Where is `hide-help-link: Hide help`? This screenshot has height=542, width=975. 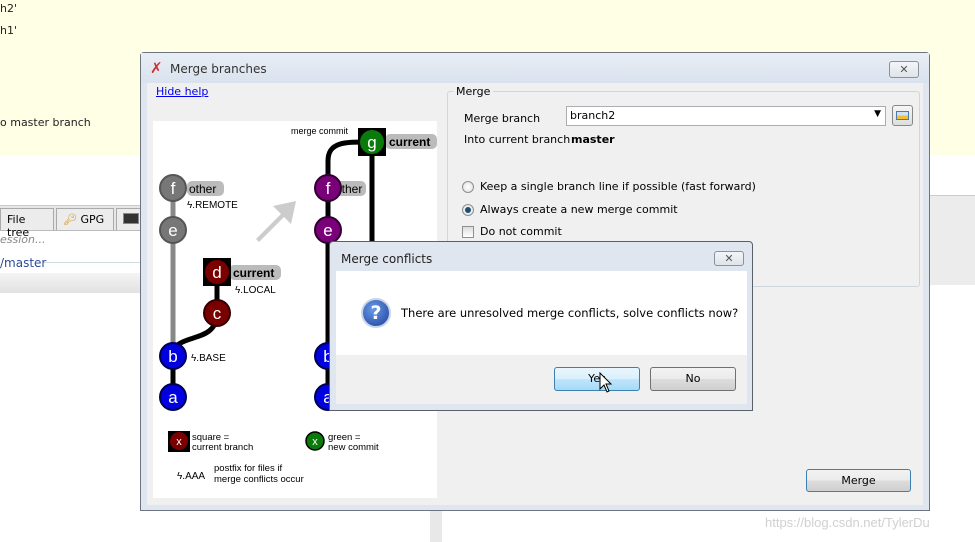
hide-help-link: Hide help is located at coordinates (182, 91).